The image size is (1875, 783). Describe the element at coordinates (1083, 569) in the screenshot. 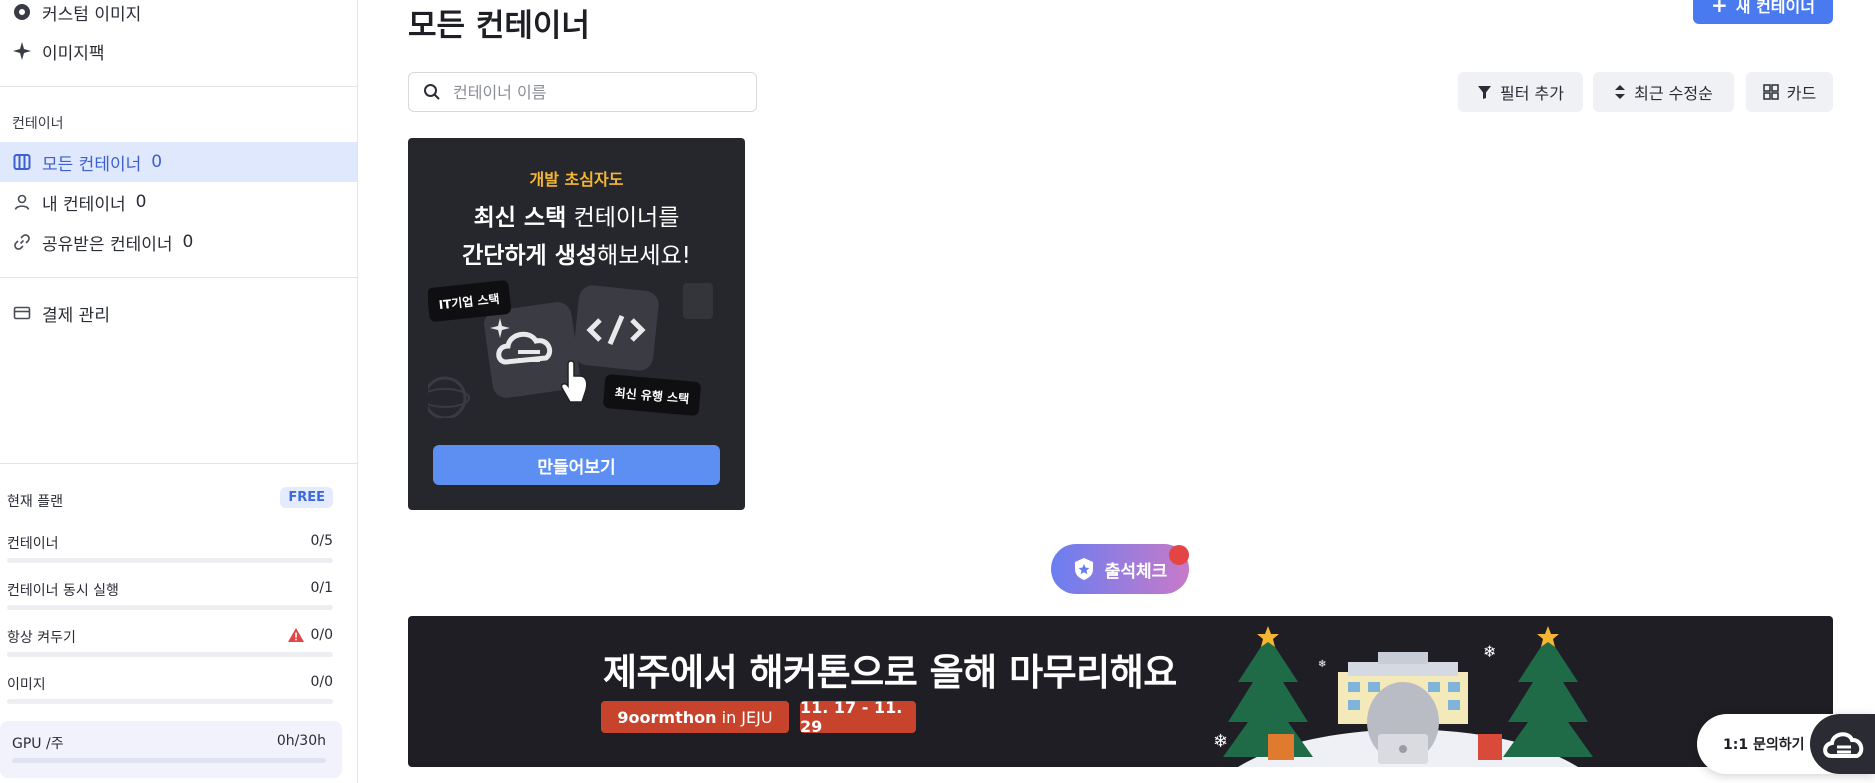

I see `shield-star-icon` at that location.